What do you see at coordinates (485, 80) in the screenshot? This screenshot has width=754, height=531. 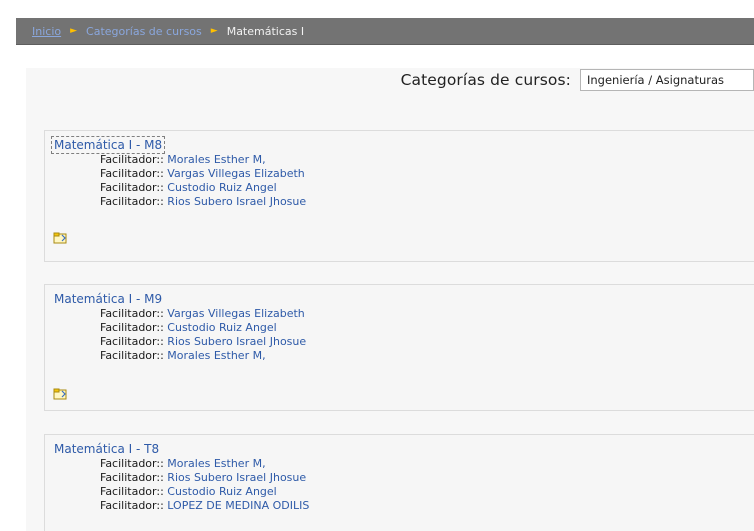 I see `category-jump-label: Categorías de cursos:` at bounding box center [485, 80].